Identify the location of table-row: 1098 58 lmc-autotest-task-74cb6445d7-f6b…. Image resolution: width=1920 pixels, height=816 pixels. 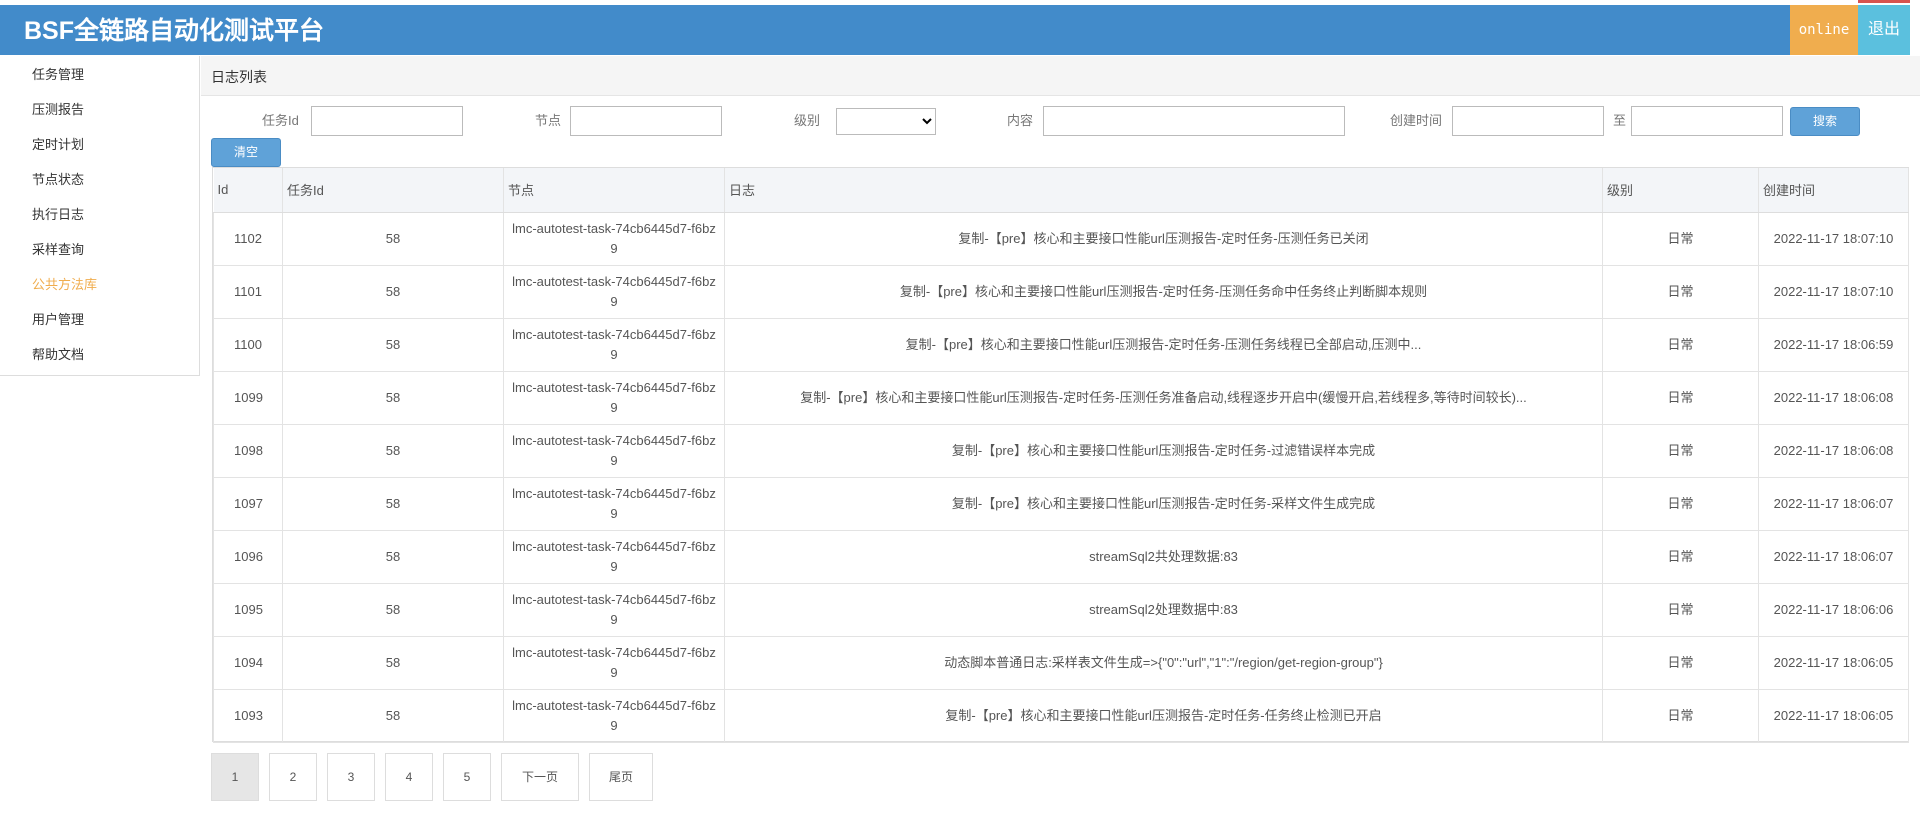
(1061, 450).